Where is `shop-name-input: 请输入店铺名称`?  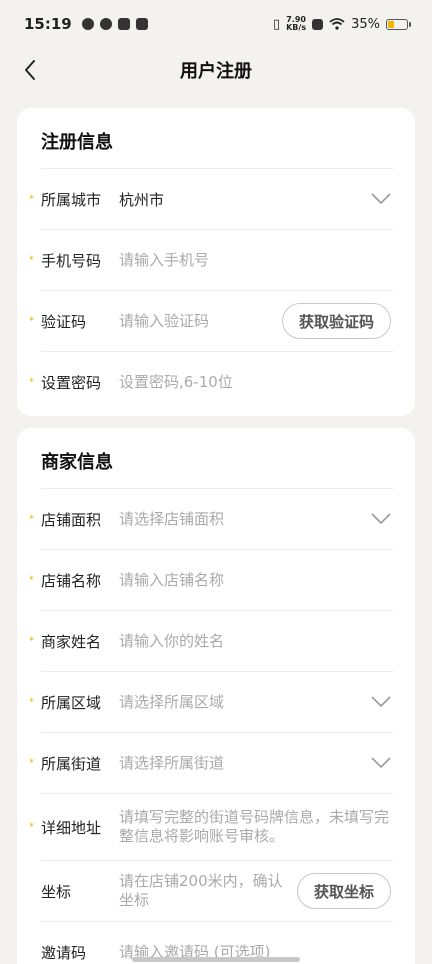
shop-name-input: 请输入店铺名称 is located at coordinates (256, 580).